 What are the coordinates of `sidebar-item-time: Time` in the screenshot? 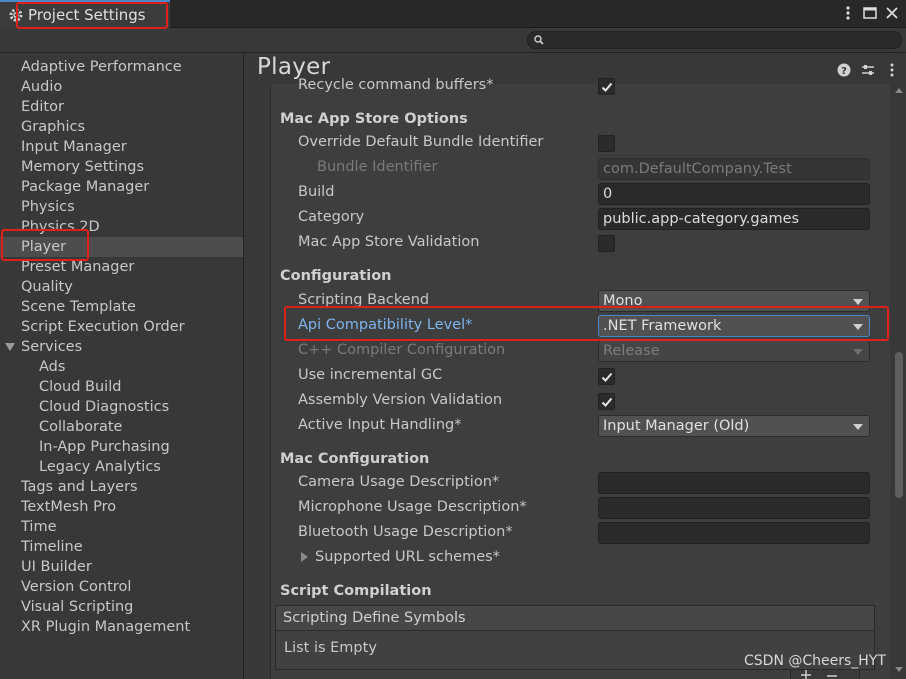 It's located at (121, 527).